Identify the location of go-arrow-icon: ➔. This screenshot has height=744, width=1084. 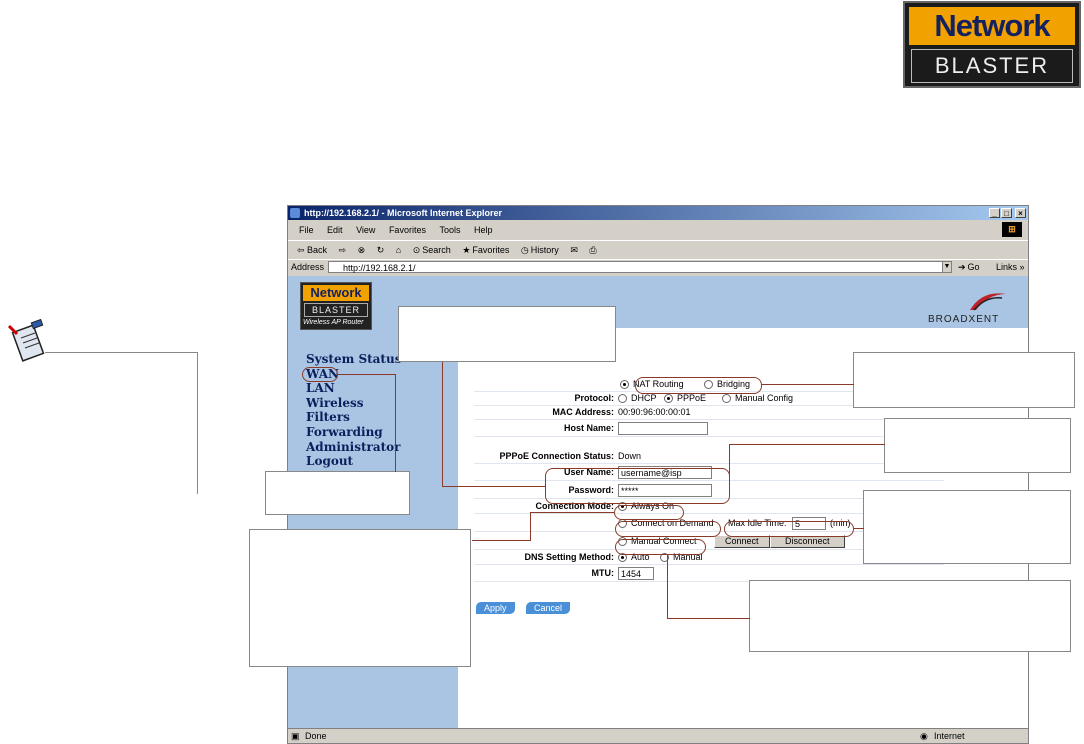
(962, 267).